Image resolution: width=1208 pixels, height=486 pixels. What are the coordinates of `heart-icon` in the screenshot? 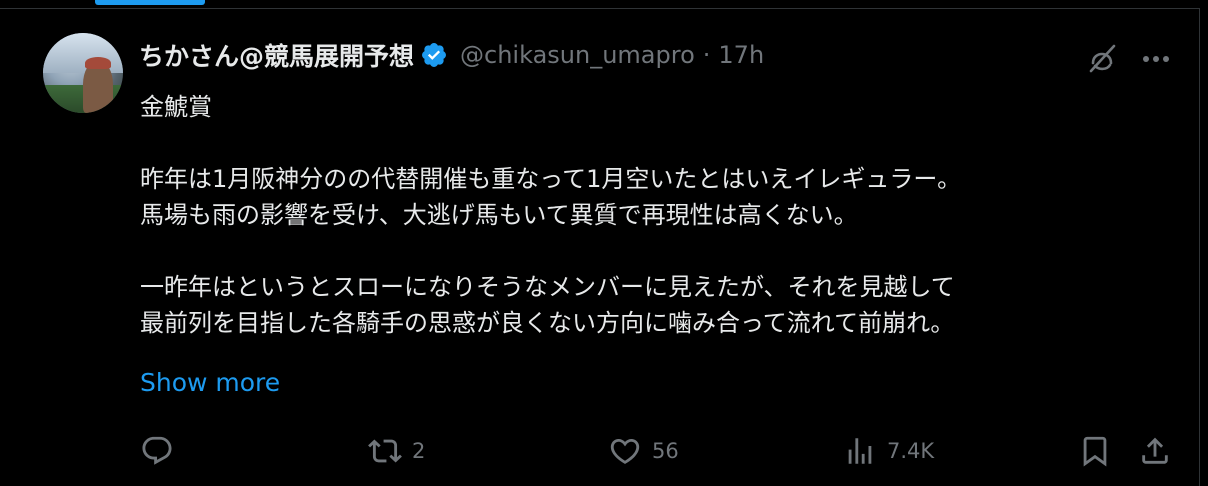 It's located at (625, 451).